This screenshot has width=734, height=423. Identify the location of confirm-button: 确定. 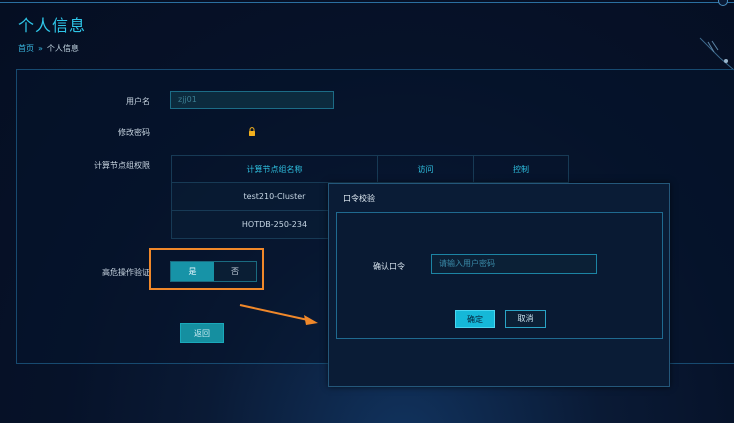
(475, 319).